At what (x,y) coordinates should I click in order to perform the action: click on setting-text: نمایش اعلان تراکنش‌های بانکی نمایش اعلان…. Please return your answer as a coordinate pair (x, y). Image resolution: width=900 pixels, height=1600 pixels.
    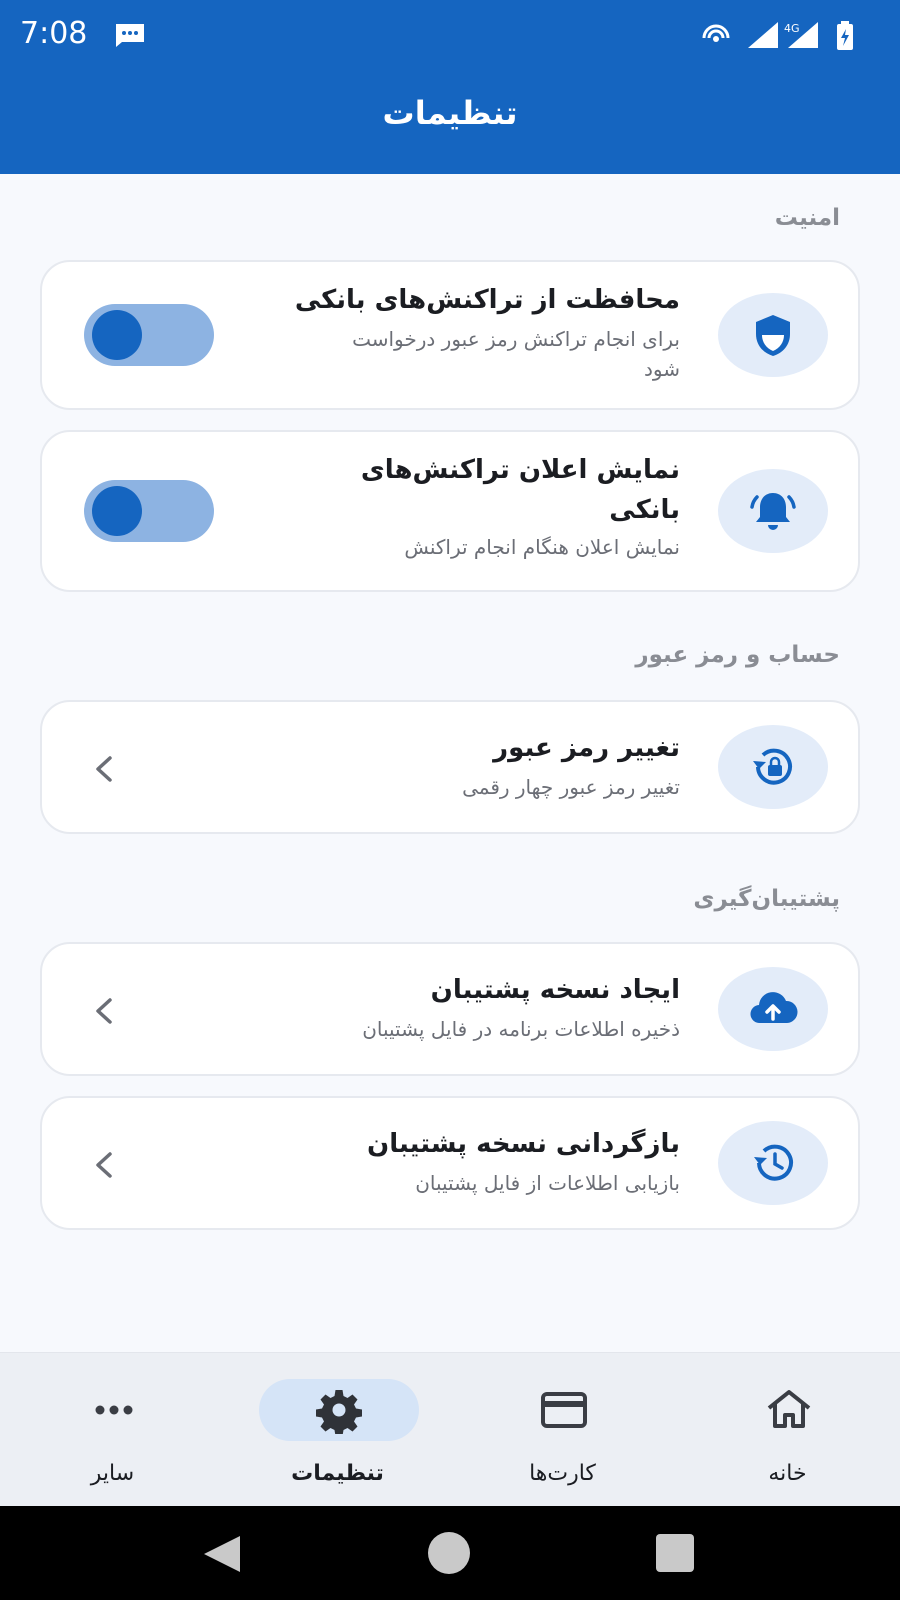
    Looking at the image, I should click on (470, 506).